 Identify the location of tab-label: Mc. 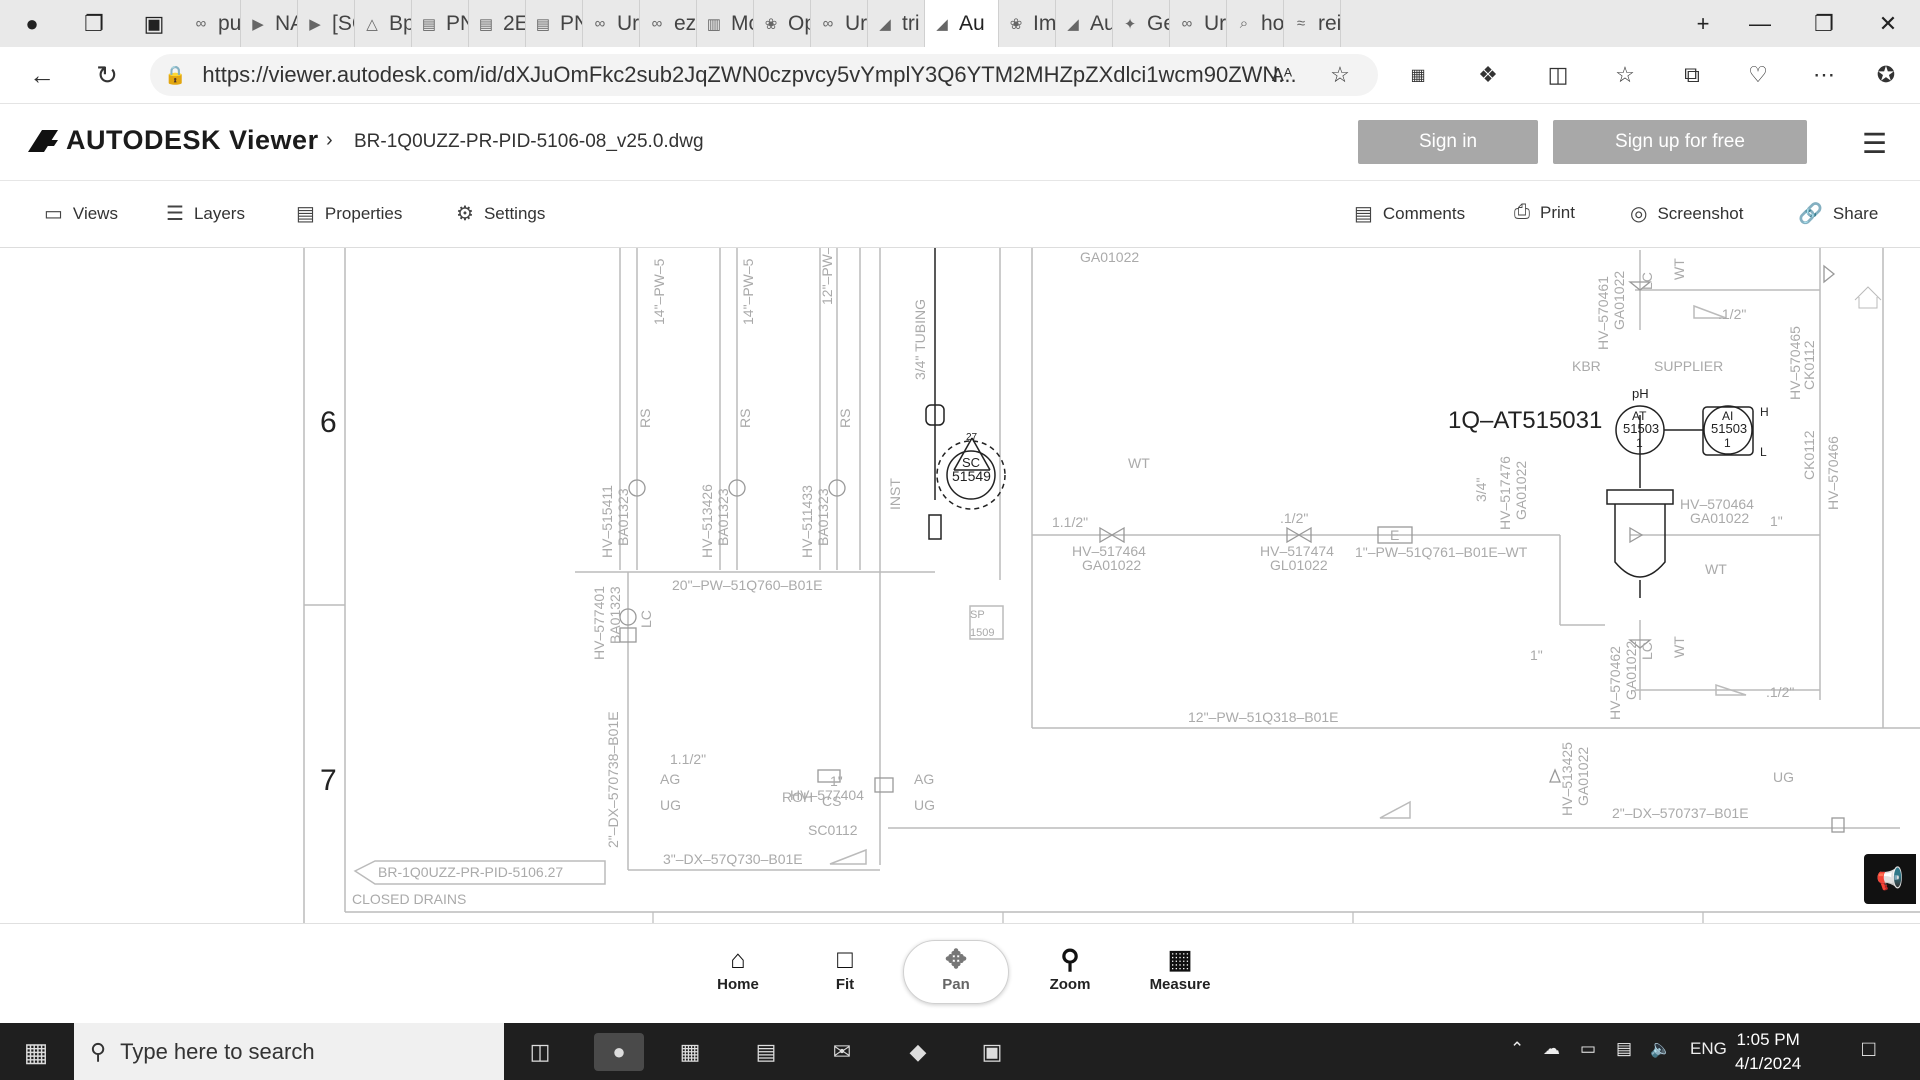
(742, 23).